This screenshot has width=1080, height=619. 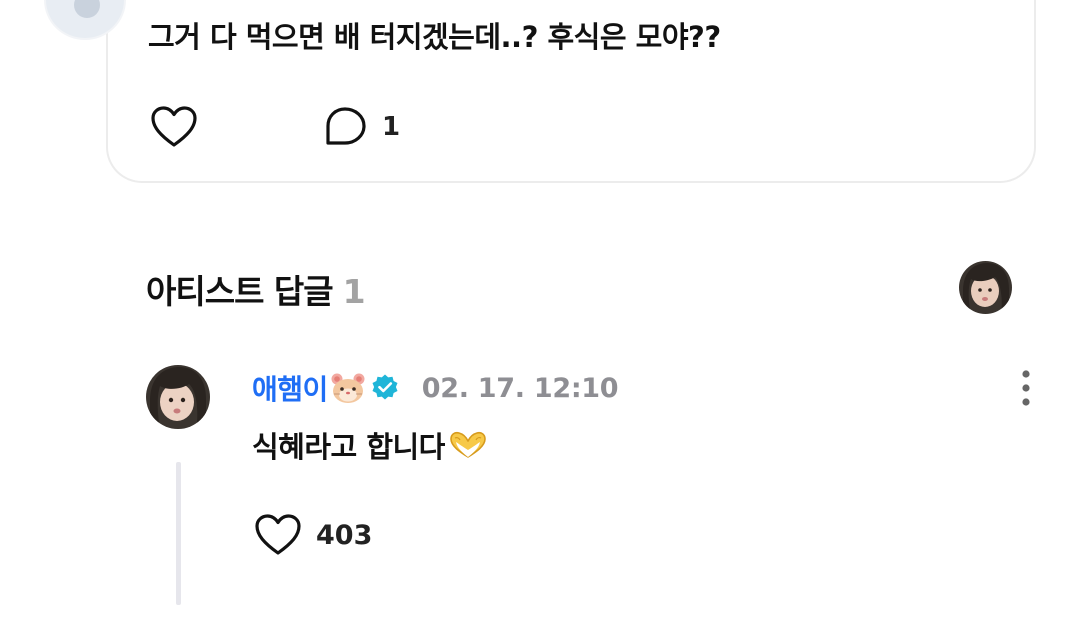 What do you see at coordinates (346, 126) in the screenshot?
I see `speech-bubble-icon` at bounding box center [346, 126].